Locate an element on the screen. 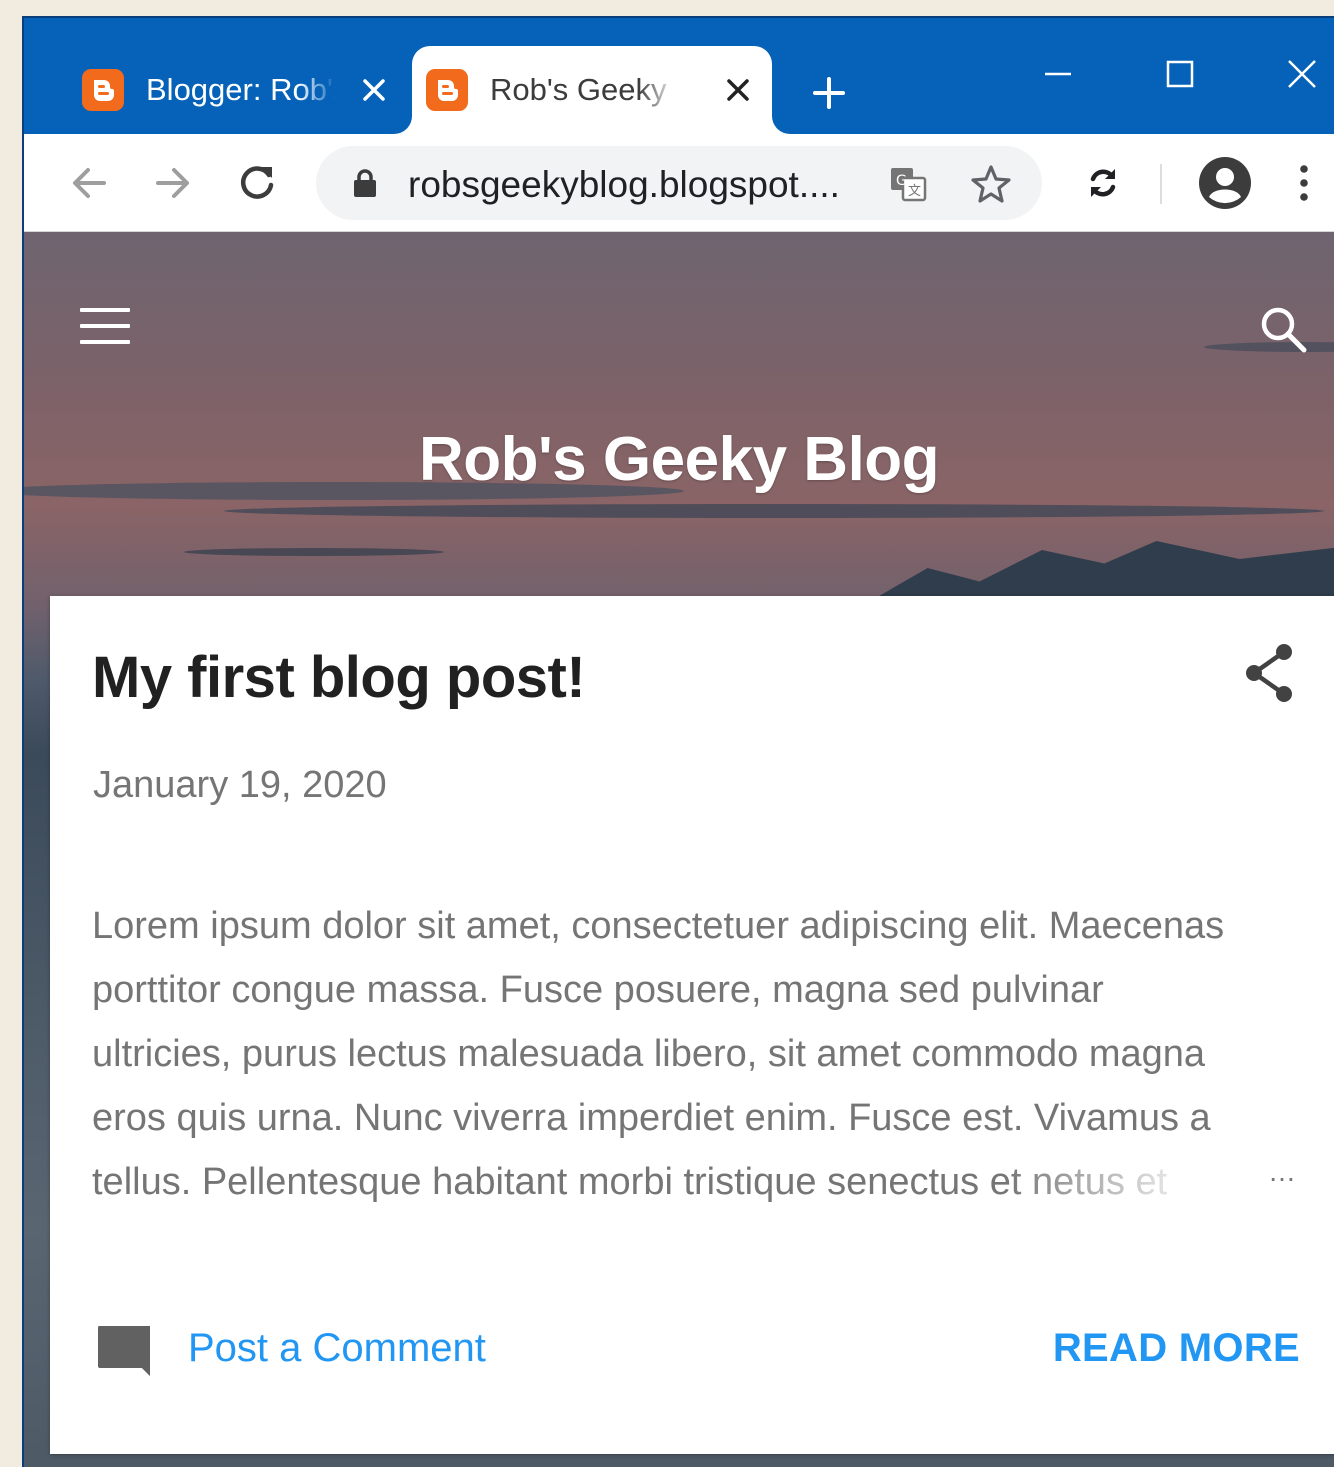  svg-text: G is located at coordinates (901, 181).